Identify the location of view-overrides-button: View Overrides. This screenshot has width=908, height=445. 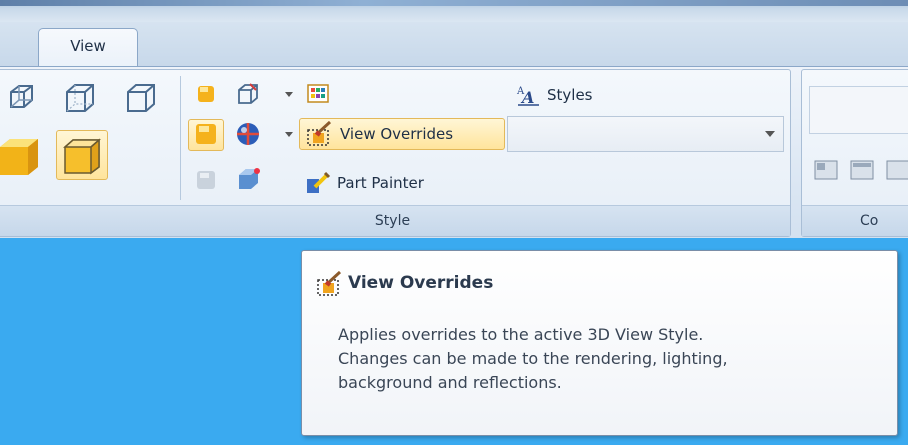
(402, 134).